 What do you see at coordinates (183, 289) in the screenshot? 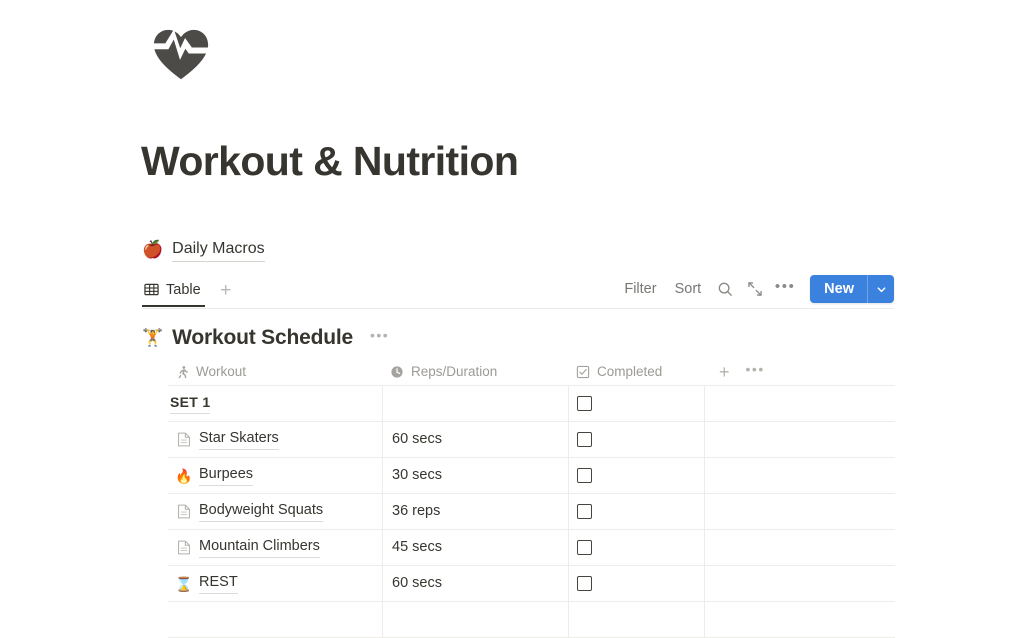
I see `tab-table-label: Table` at bounding box center [183, 289].